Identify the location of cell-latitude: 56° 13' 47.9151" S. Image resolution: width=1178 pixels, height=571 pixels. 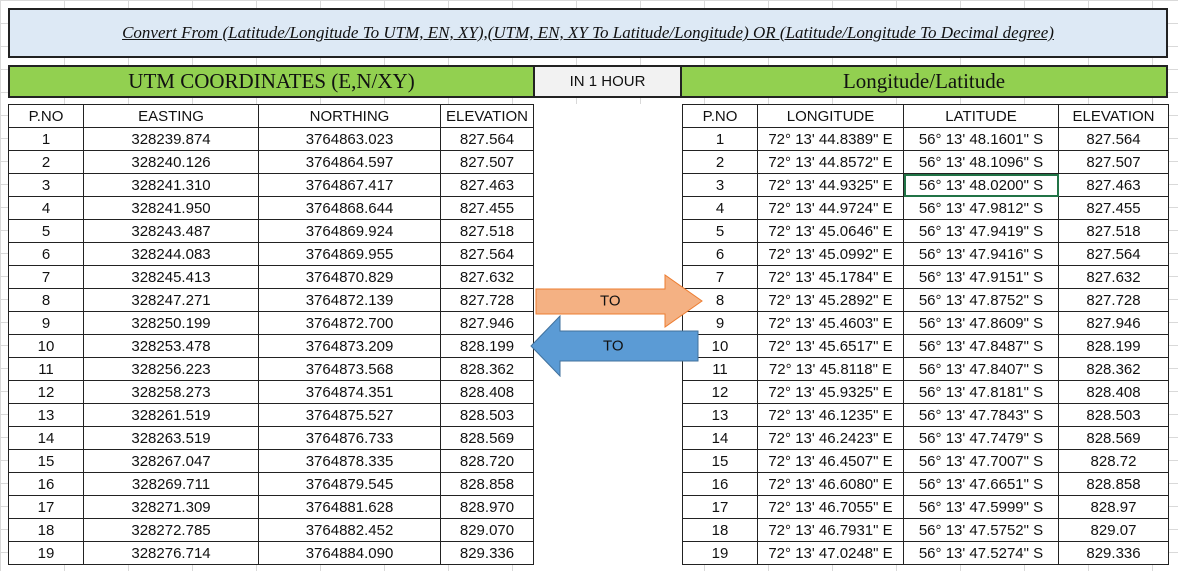
(981, 277).